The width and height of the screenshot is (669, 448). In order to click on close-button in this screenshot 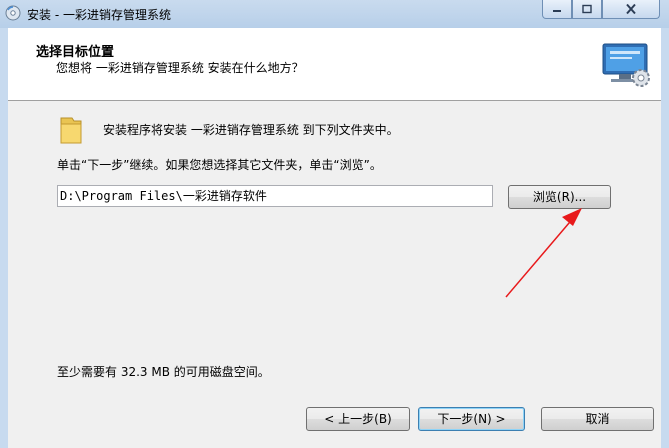, I will do `click(631, 9)`.